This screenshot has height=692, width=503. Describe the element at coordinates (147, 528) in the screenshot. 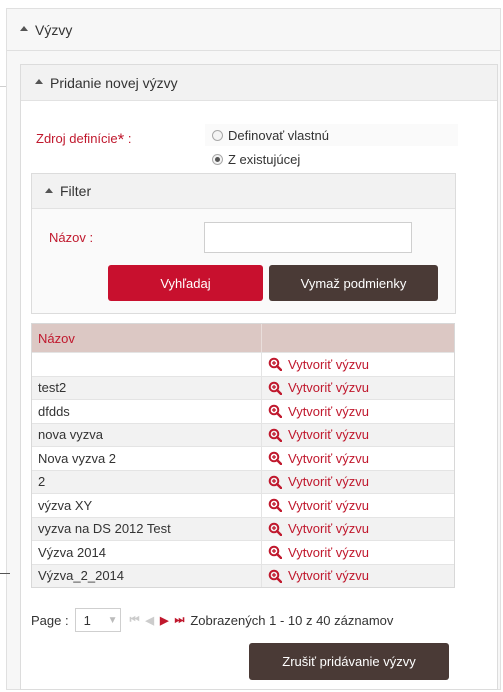

I see `row-name: vyzva na DS 2012 Test` at that location.